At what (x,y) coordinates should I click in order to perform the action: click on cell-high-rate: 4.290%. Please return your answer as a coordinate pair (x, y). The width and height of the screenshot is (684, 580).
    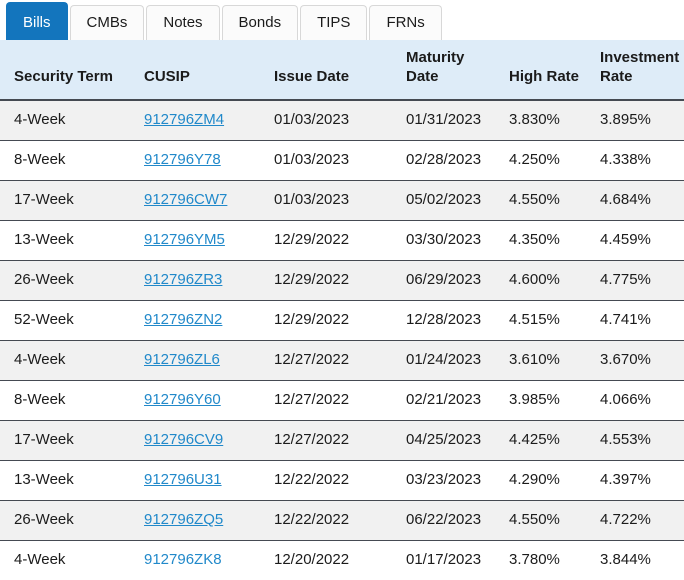
    Looking at the image, I should click on (544, 481).